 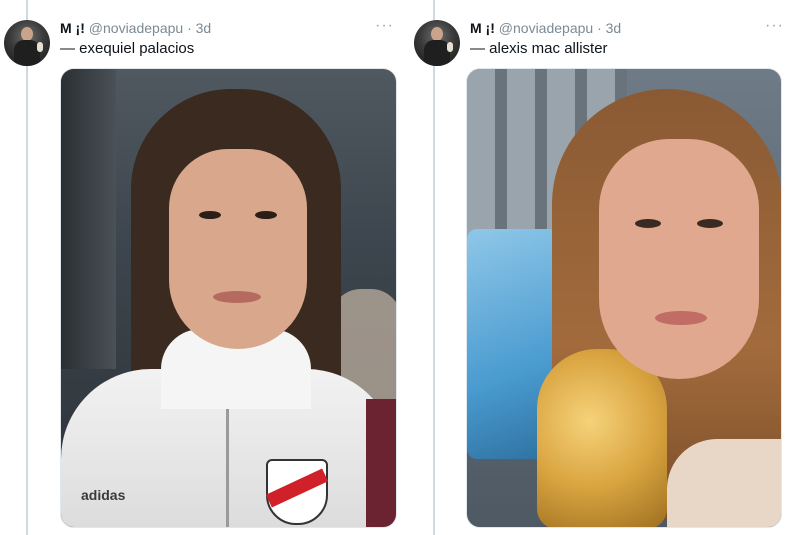 What do you see at coordinates (539, 48) in the screenshot?
I see `tweet-text: — alexis mac allister` at bounding box center [539, 48].